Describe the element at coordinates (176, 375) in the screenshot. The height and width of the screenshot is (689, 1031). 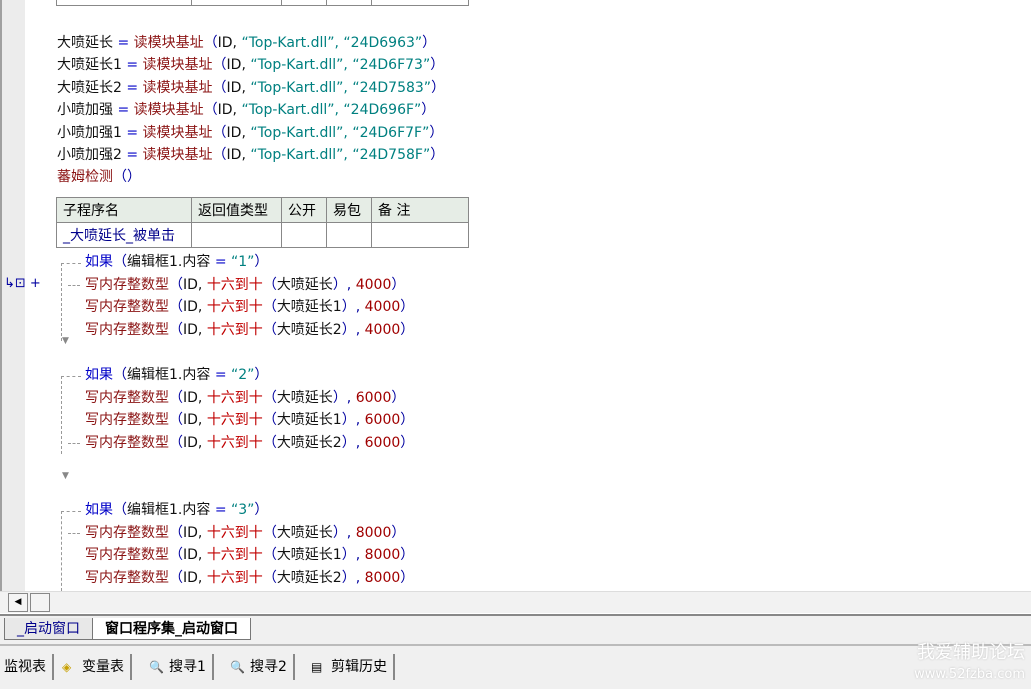
I see `if-statement-line: 如果（编辑框1.内容 = “2”）` at that location.